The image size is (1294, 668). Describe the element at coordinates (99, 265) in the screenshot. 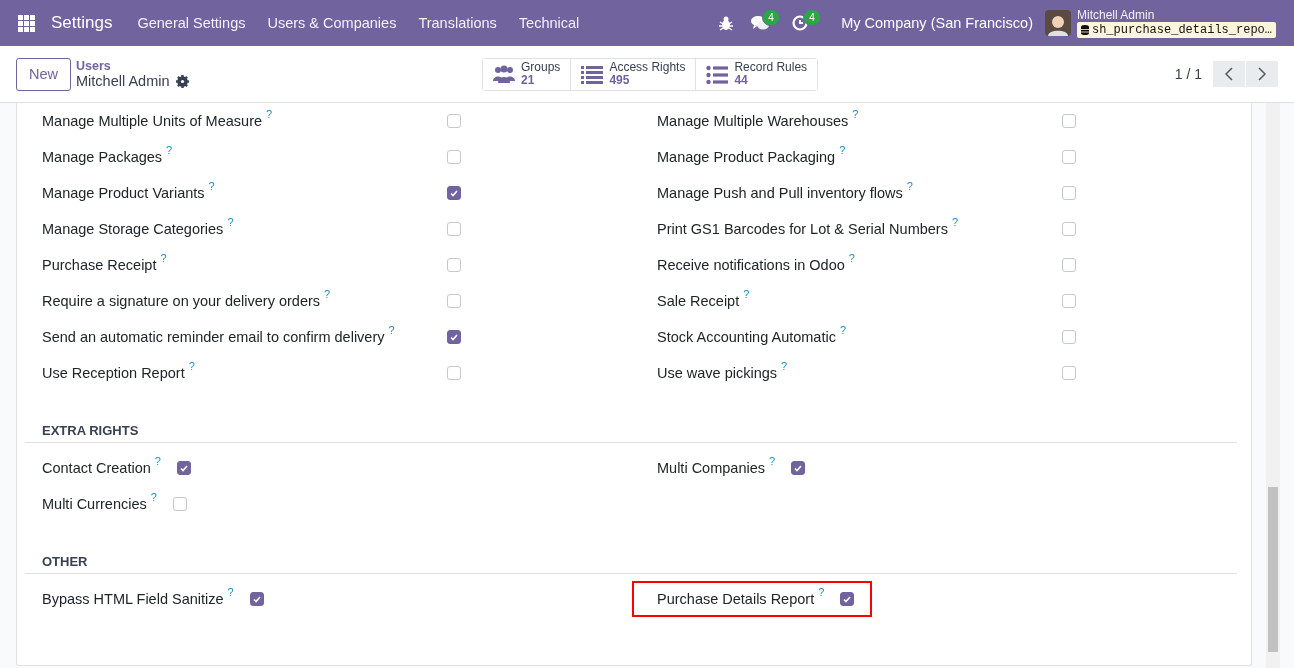

I see `field-label: Purchase Receipt` at that location.